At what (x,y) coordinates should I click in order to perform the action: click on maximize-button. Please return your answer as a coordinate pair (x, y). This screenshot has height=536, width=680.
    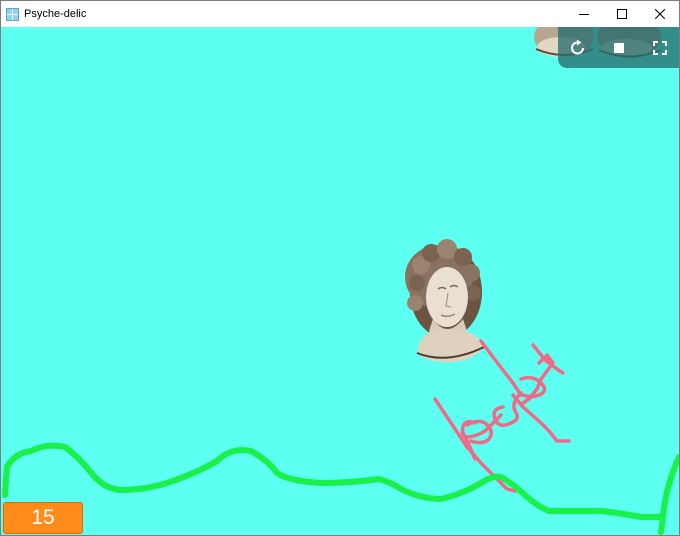
    Looking at the image, I should click on (622, 14).